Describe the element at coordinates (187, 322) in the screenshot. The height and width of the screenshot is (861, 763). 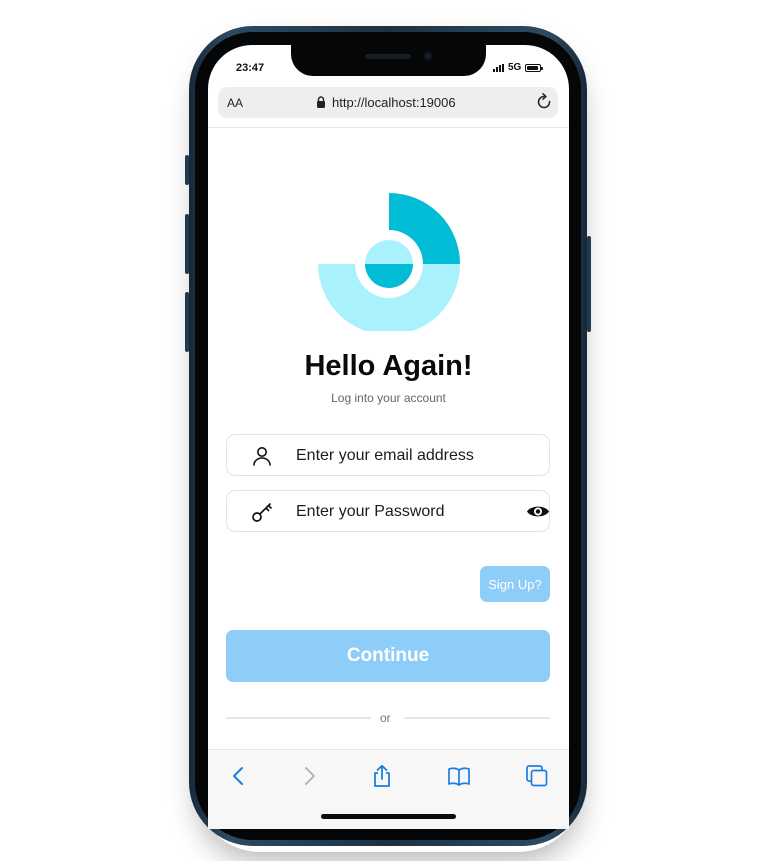
I see `volume-down-button` at that location.